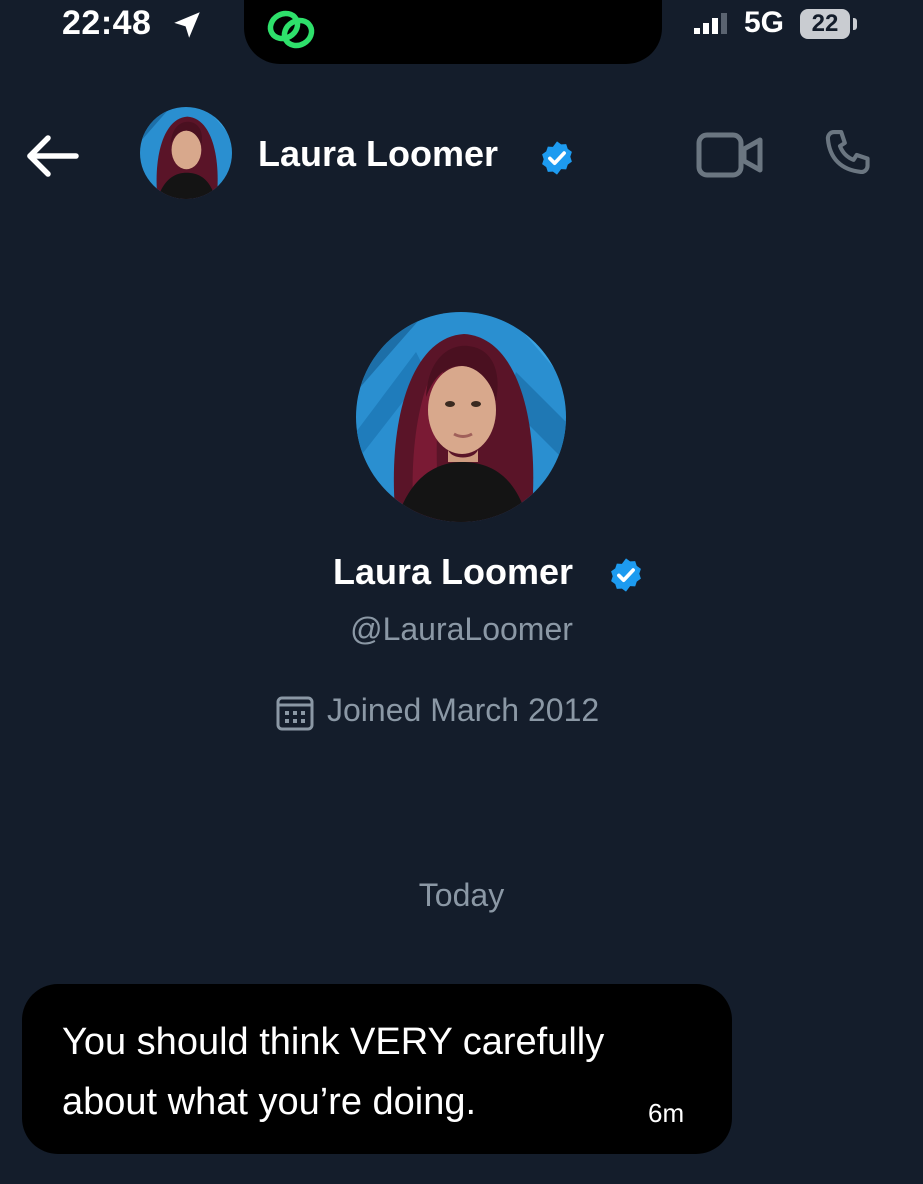 Image resolution: width=923 pixels, height=1184 pixels. I want to click on header-name: Laura Loomer, so click(378, 154).